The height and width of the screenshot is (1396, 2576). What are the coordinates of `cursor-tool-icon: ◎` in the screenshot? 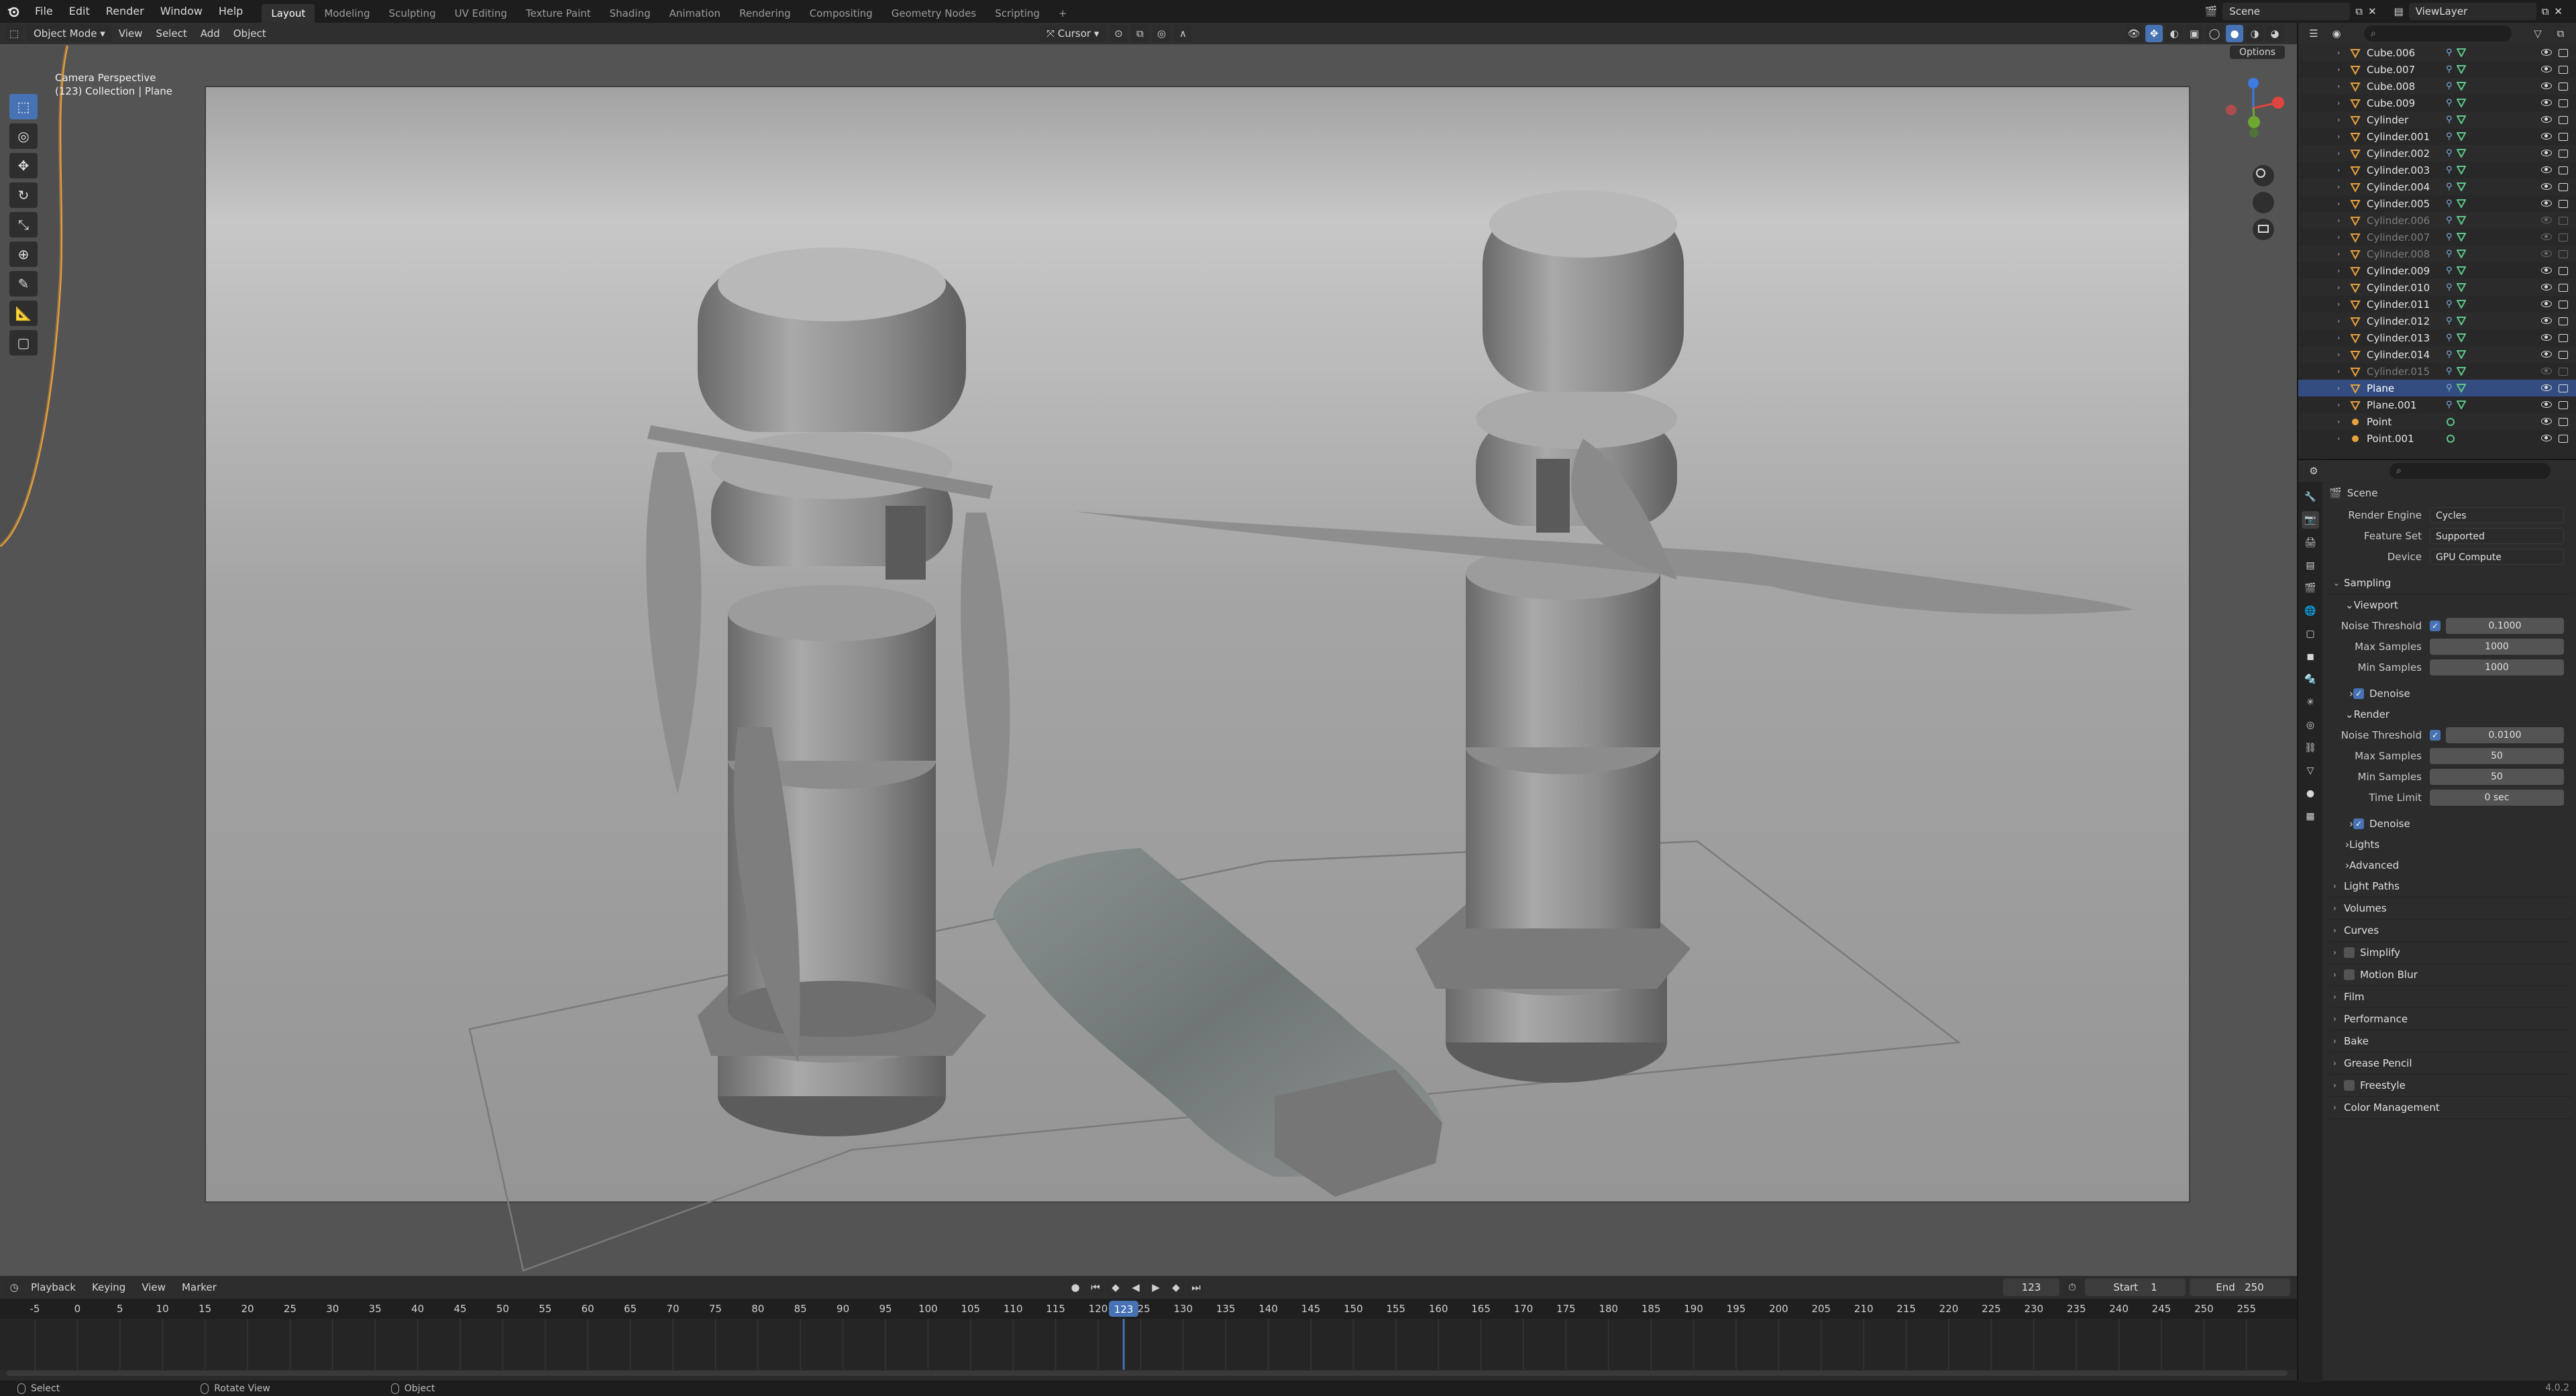 It's located at (23, 136).